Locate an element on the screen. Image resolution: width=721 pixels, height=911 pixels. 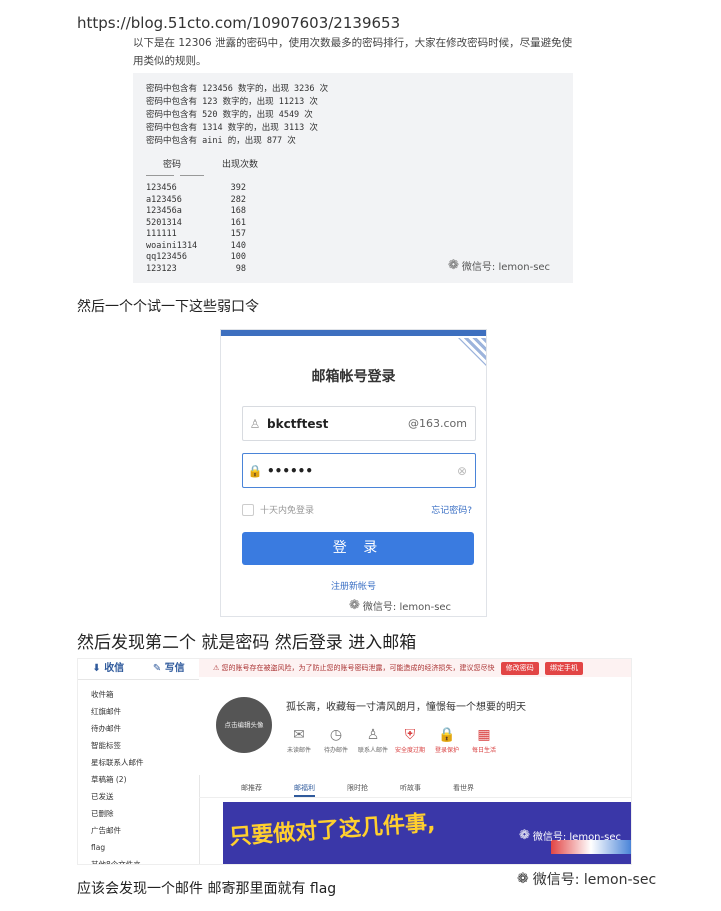
username-field: ♙ bkctftest @163.com is located at coordinates (359, 423).